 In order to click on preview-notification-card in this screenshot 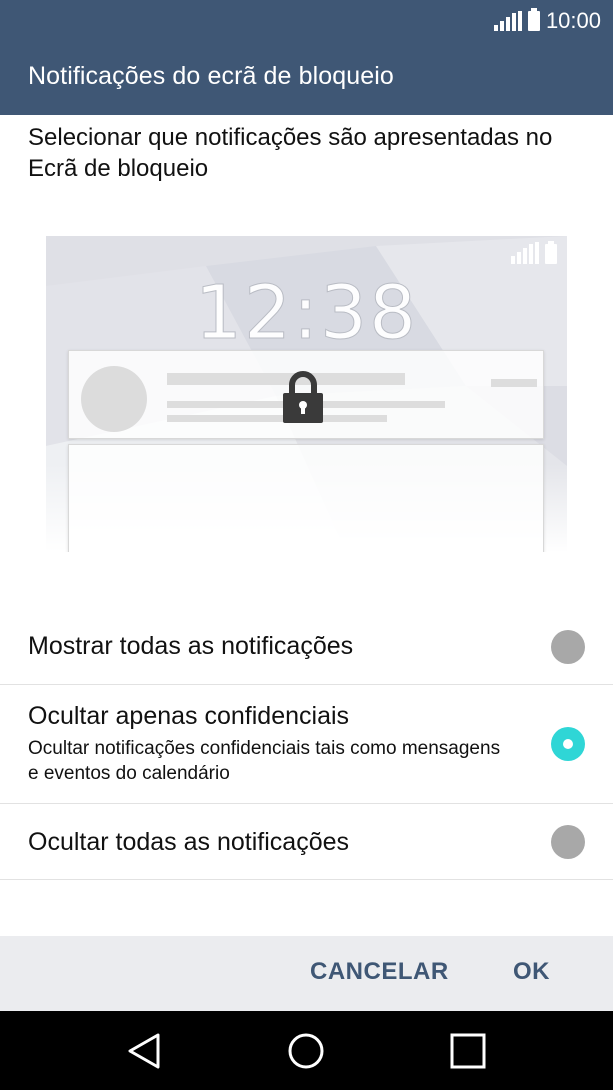, I will do `click(306, 394)`.